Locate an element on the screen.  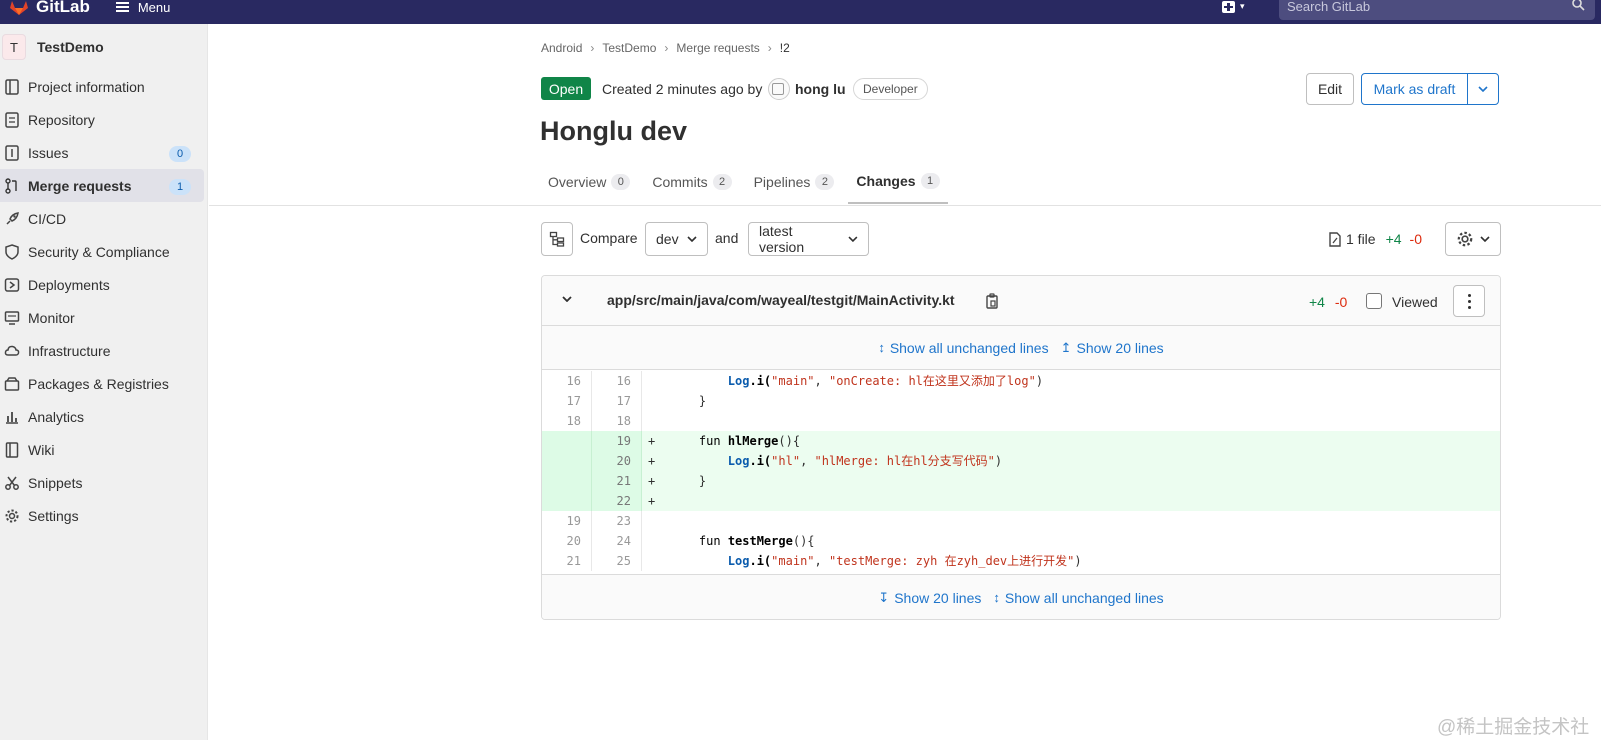
source-version-value: dev is located at coordinates (667, 239).